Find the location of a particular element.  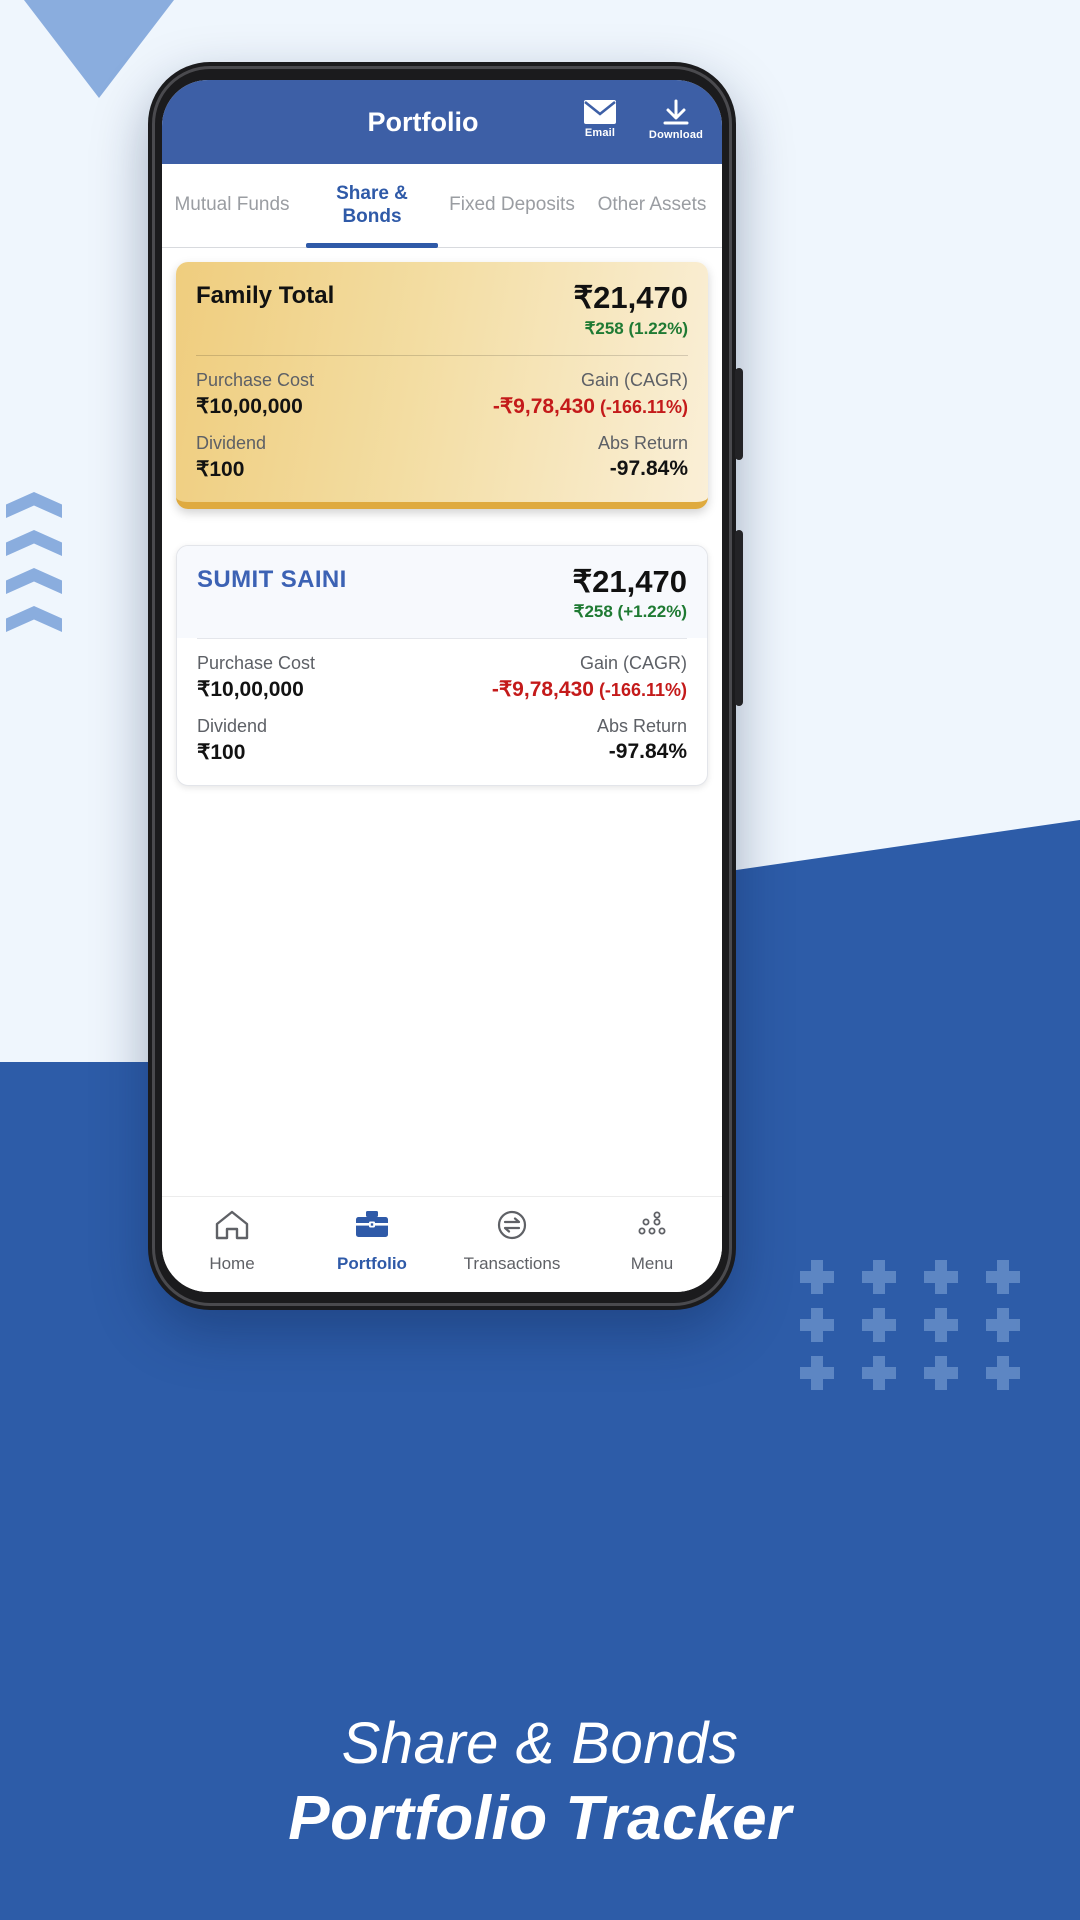

tab-share-bonds: Share & Bonds is located at coordinates (372, 206).